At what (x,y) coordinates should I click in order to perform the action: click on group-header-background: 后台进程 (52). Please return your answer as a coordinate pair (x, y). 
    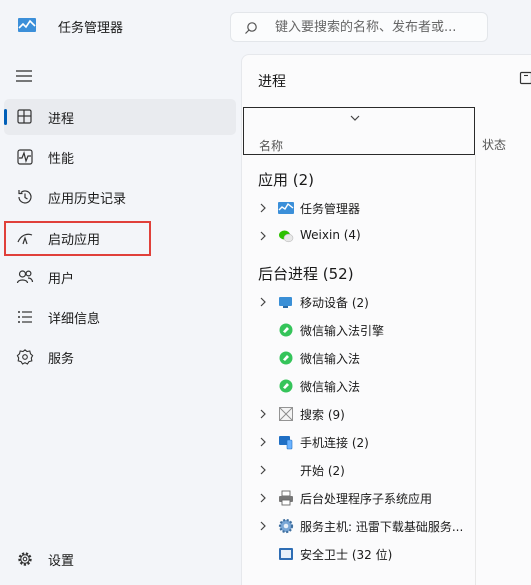
    Looking at the image, I should click on (306, 273).